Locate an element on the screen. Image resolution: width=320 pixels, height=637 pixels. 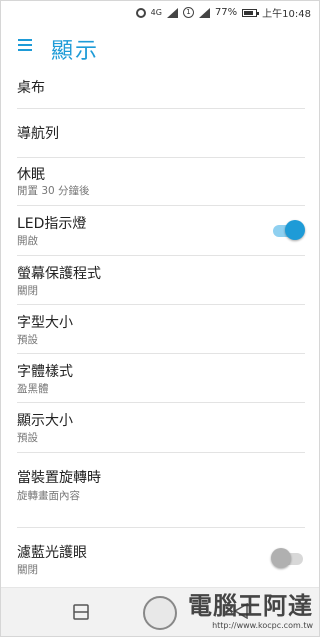
setting-blue-light-filter: 濾藍光護眼 關閉 is located at coordinates (160, 558).